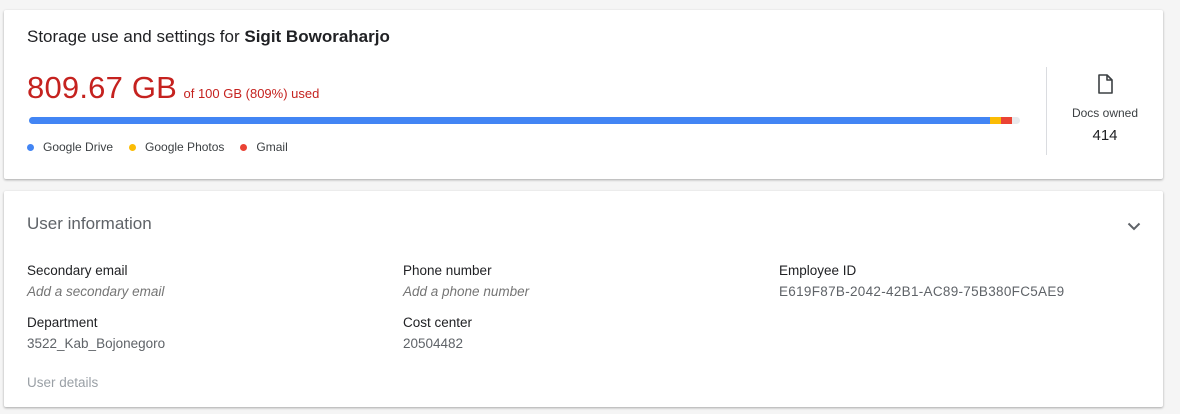  Describe the element at coordinates (30, 147) in the screenshot. I see `legend-dot-google-drive` at that location.